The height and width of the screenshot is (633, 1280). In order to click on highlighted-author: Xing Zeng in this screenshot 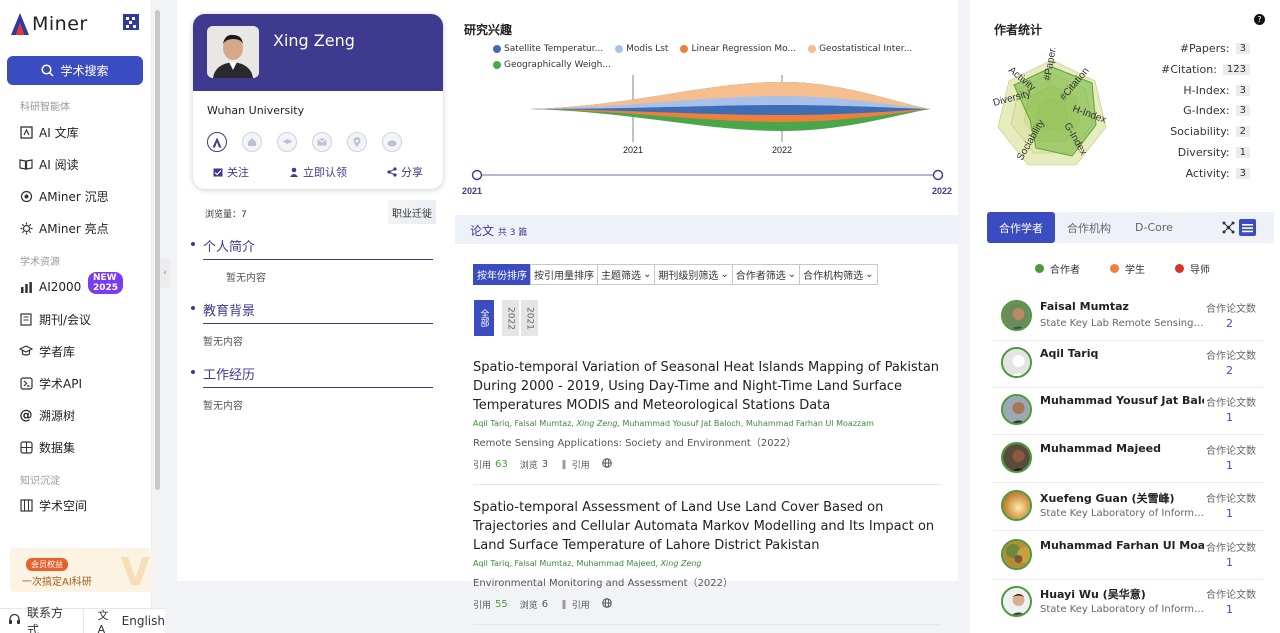, I will do `click(681, 563)`.